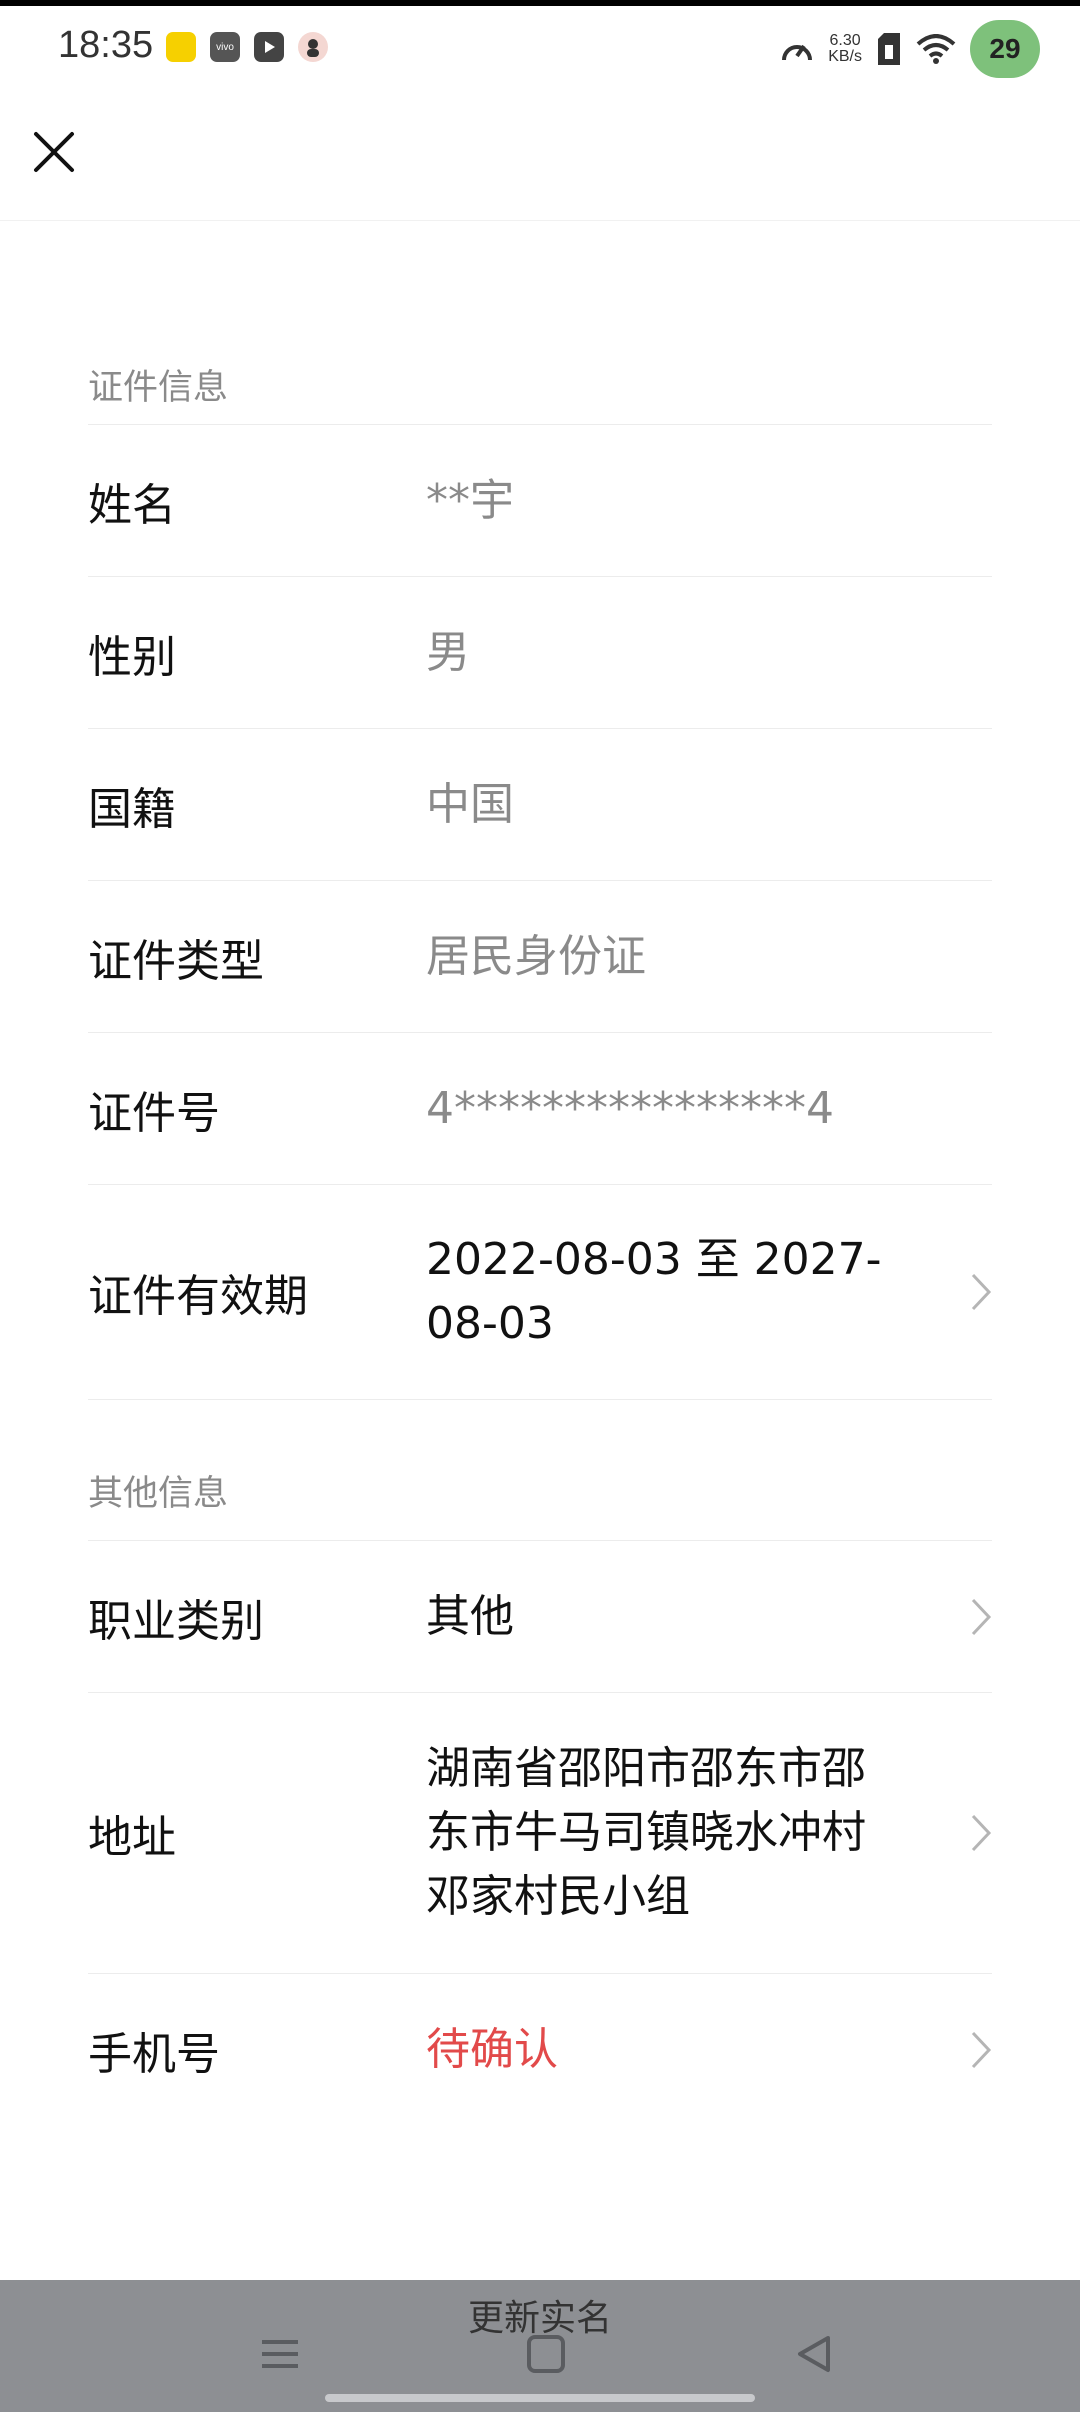 The image size is (1080, 2412). Describe the element at coordinates (154, 1113) in the screenshot. I see `row-label-id-number: 证件号` at that location.